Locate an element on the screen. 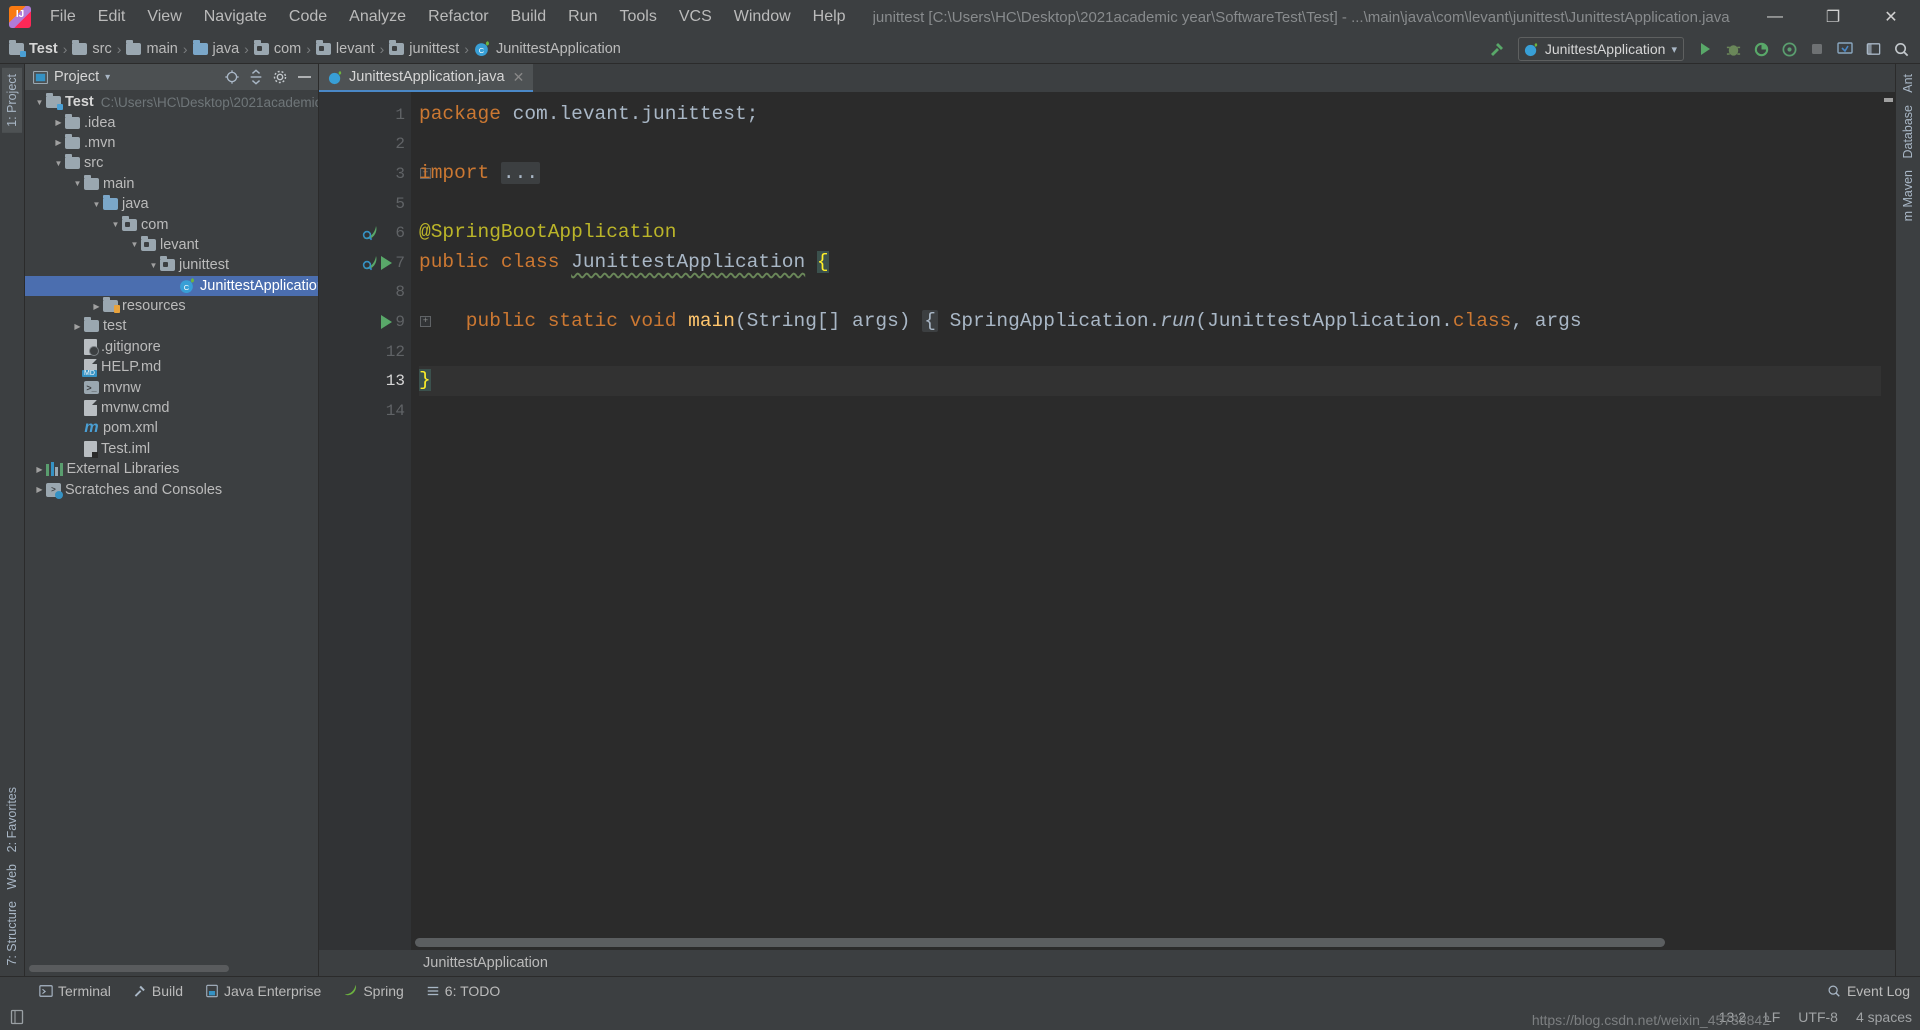 This screenshot has width=1920, height=1030. update-running-application-icon is located at coordinates (1845, 49).